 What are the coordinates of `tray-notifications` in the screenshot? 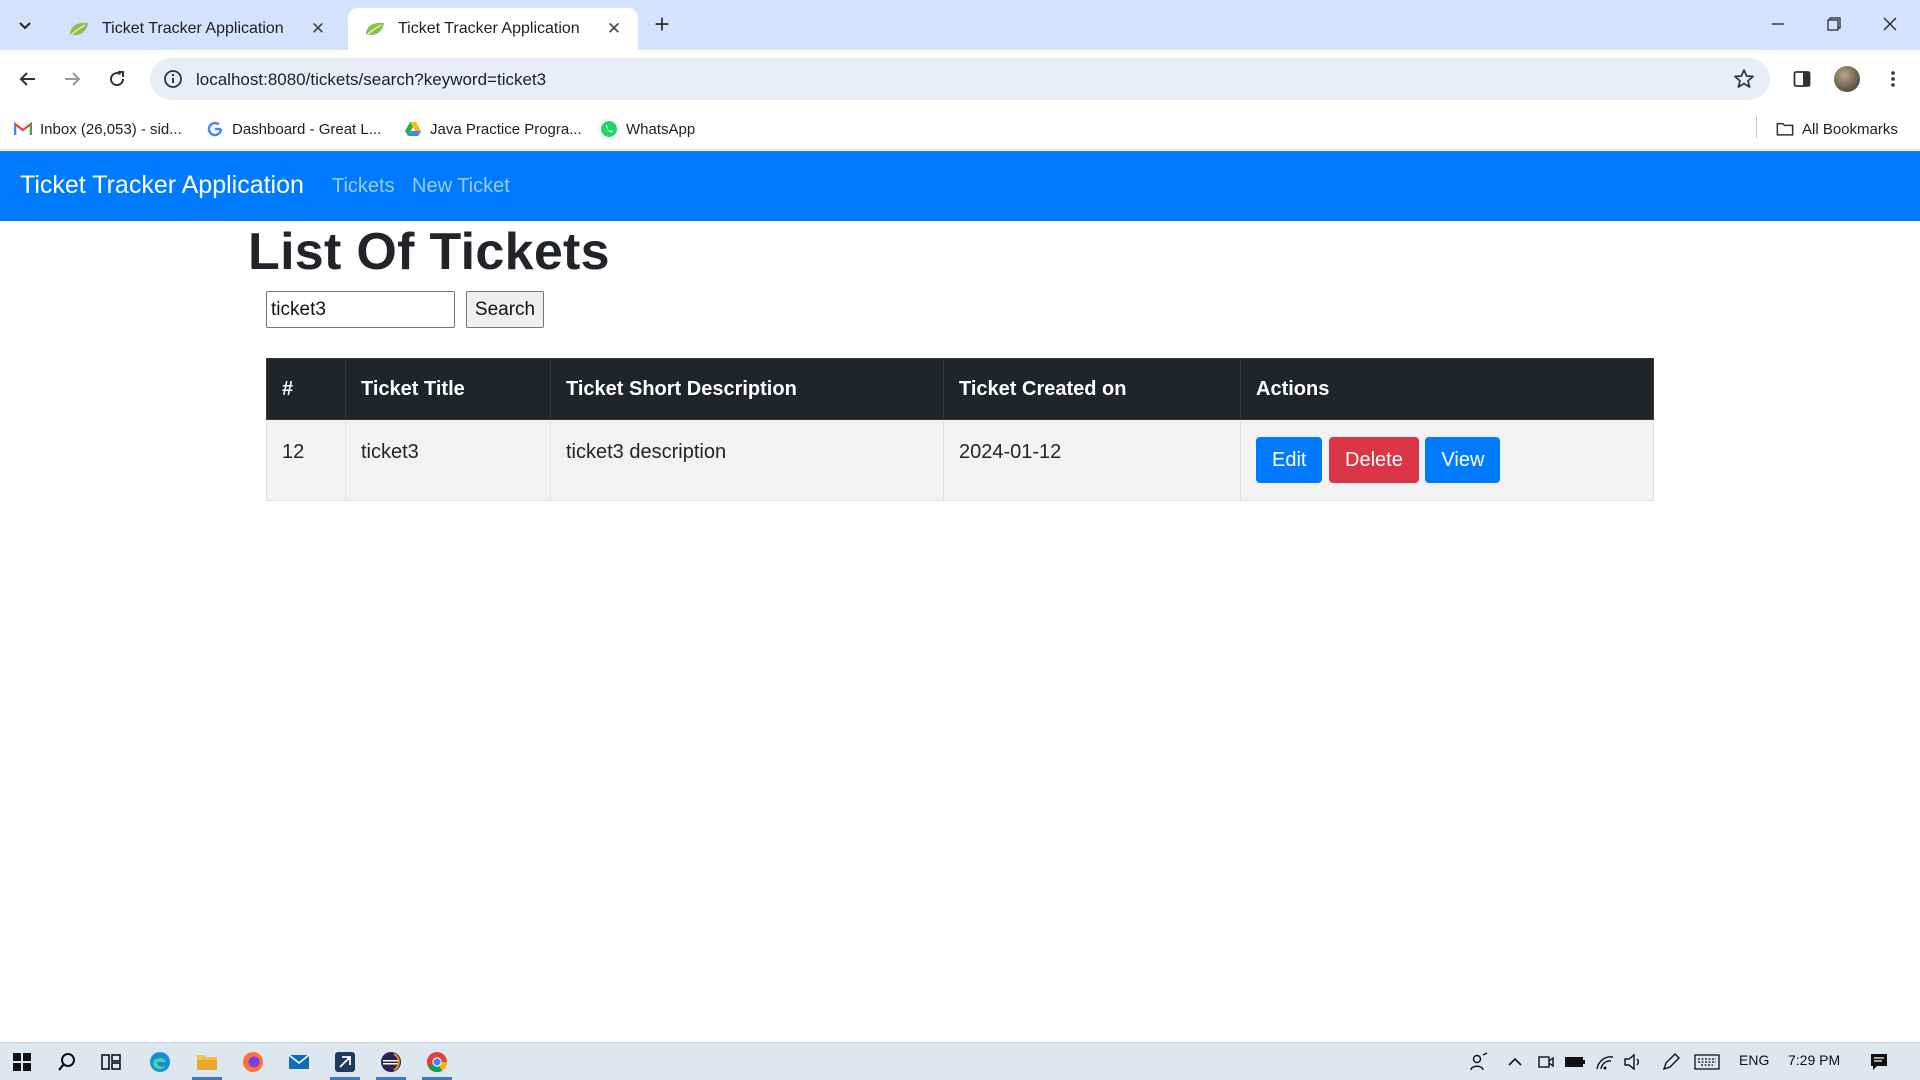 It's located at (1879, 1062).